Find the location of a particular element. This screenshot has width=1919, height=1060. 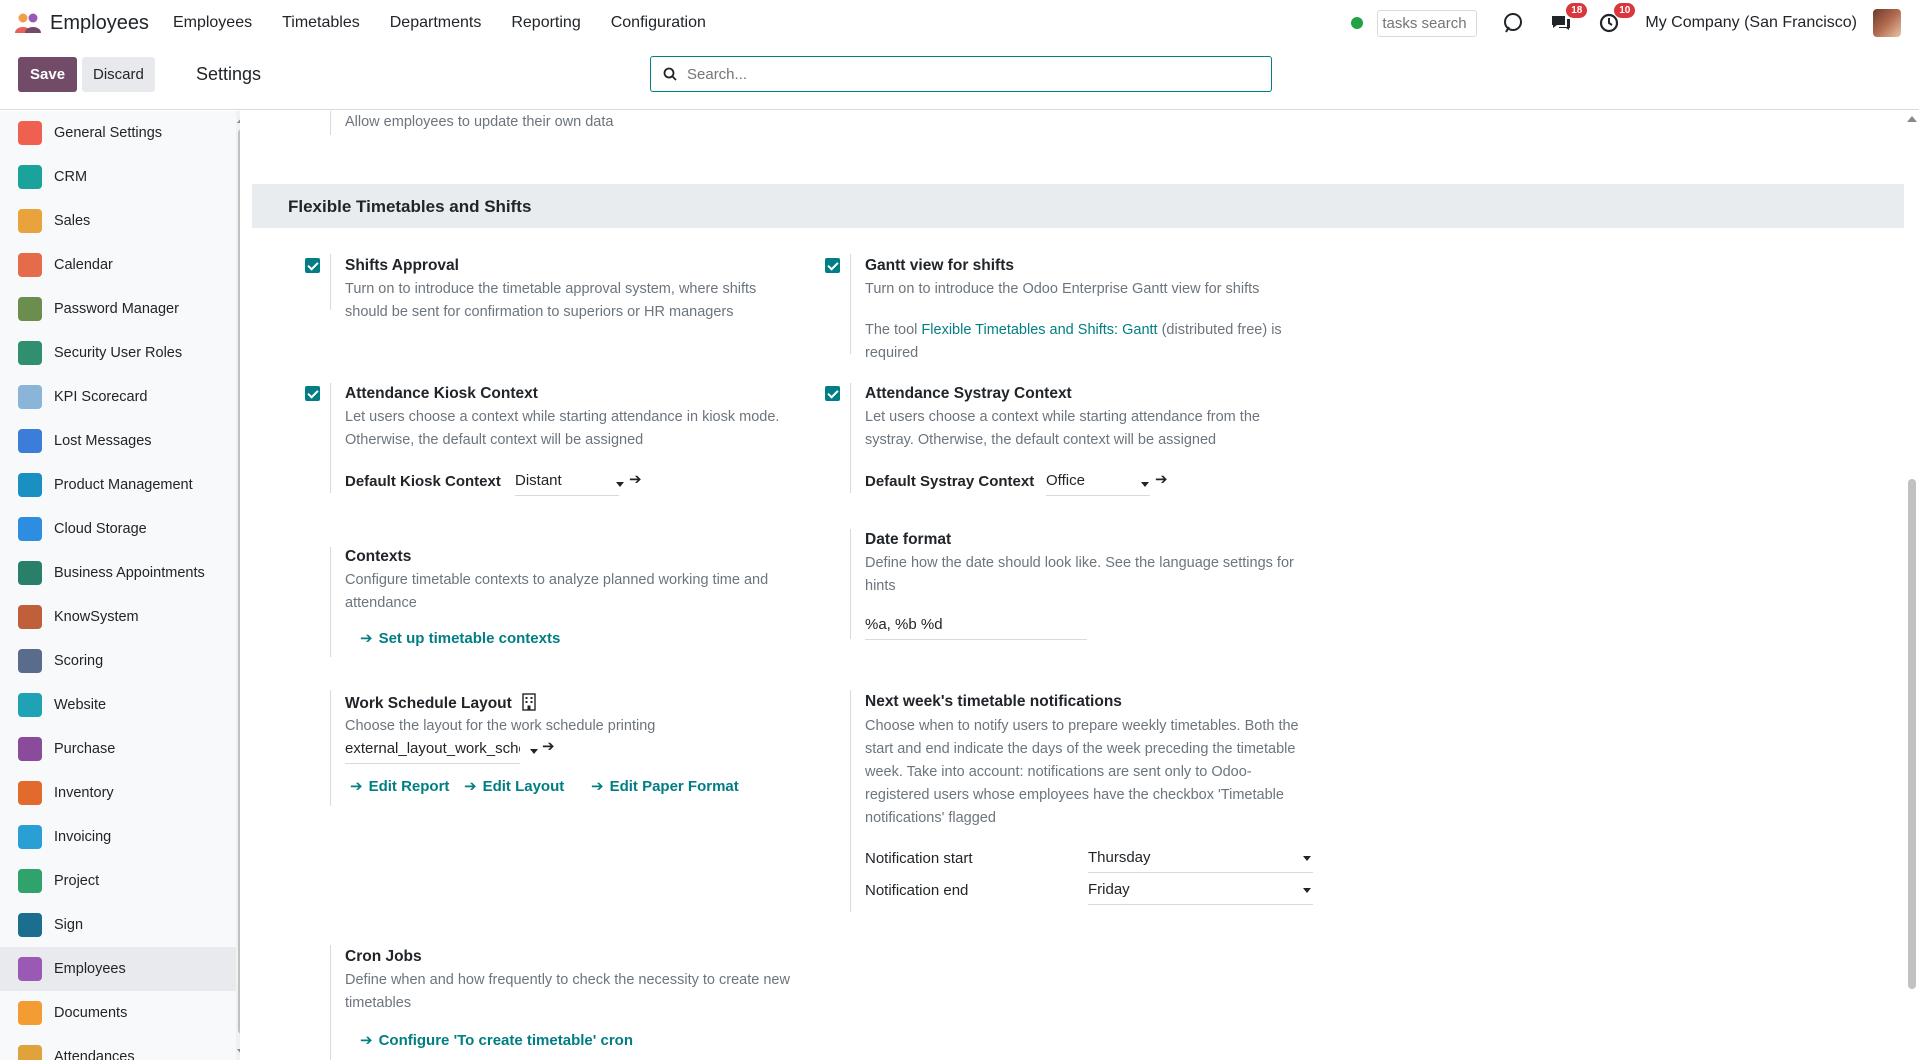

sidebar-item-documents: Documents is located at coordinates (118, 1013).